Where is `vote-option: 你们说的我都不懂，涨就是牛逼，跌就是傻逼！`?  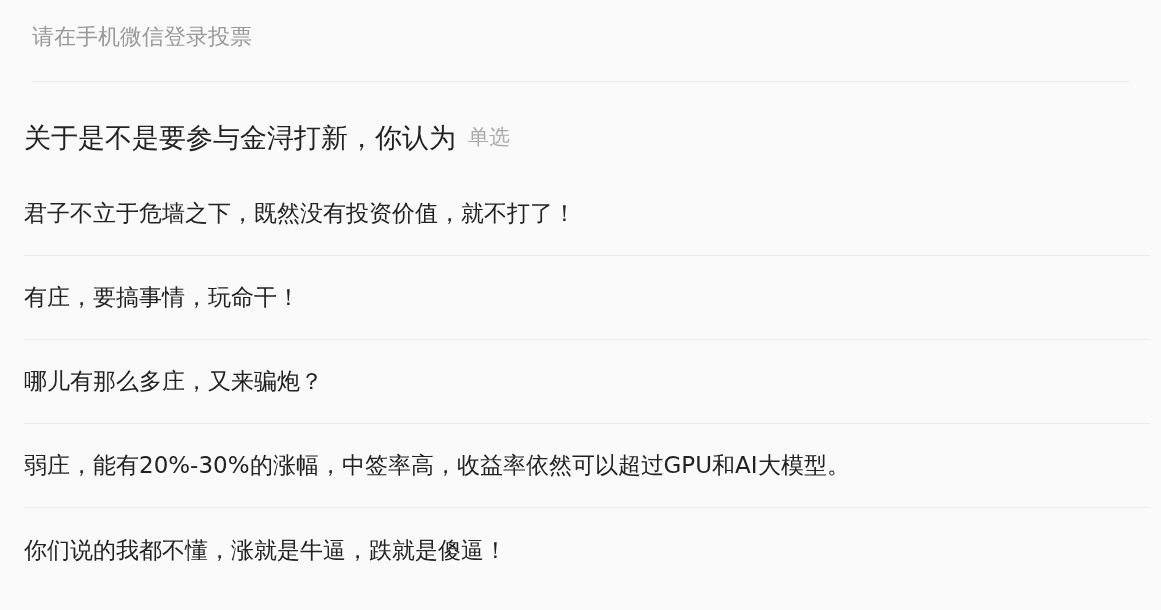 vote-option: 你们说的我都不懂，涨就是牛逼，跌就是傻逼！ is located at coordinates (587, 550).